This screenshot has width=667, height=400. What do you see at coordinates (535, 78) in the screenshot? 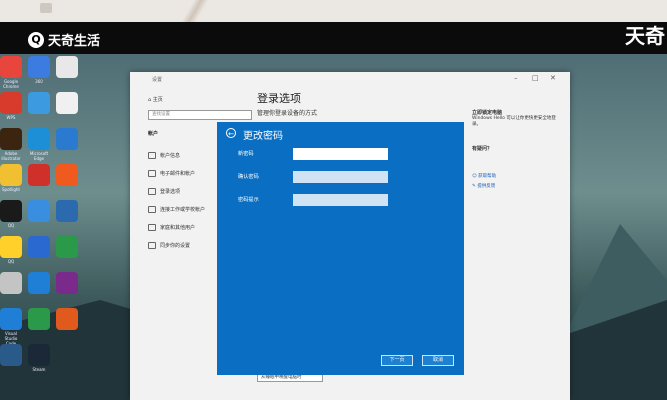
I see `maximize-icon: □` at bounding box center [535, 78].